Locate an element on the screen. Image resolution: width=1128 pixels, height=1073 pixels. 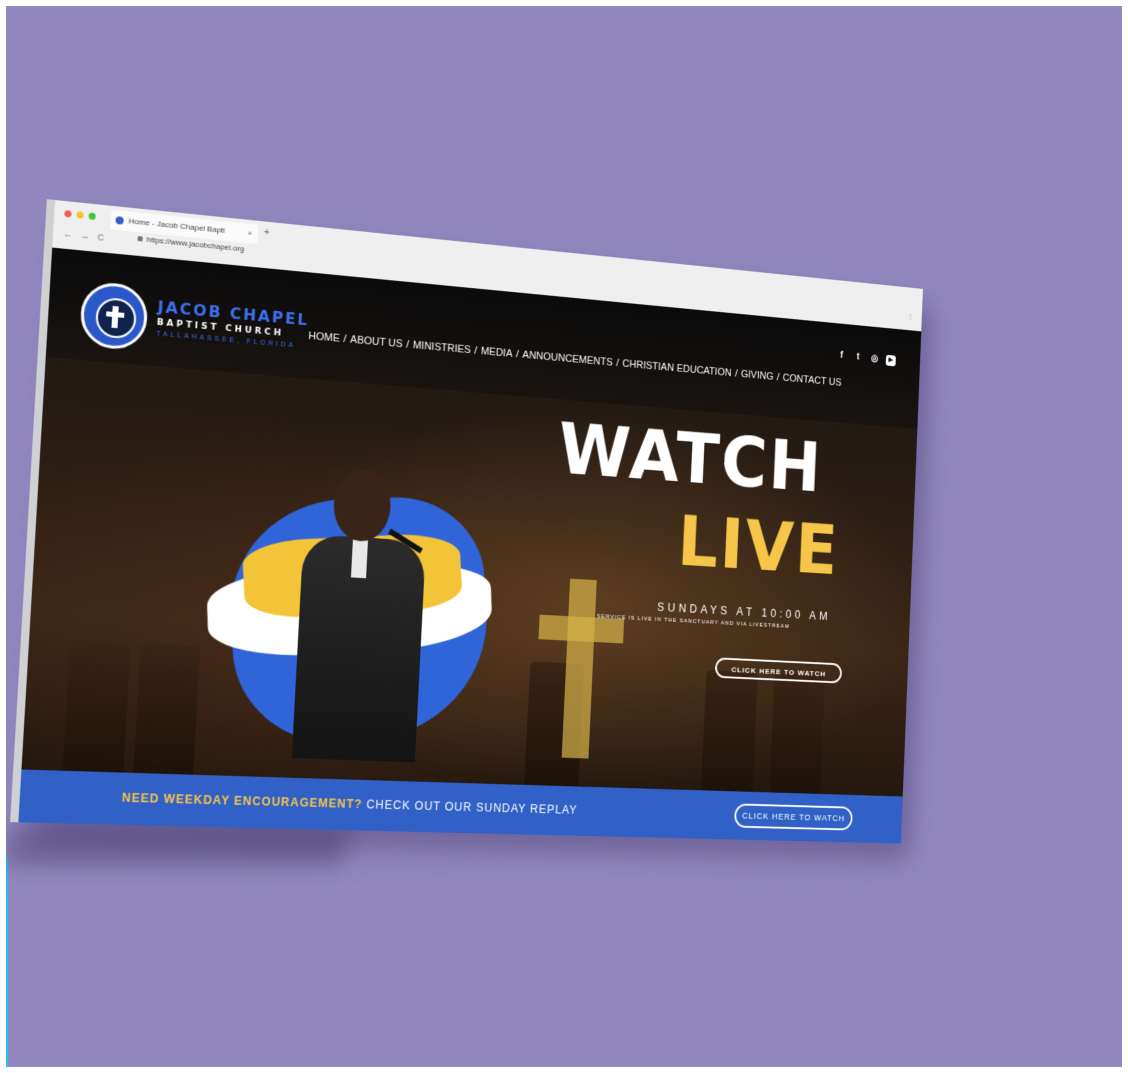
social-links: f t ◎ ▶ is located at coordinates (866, 358).